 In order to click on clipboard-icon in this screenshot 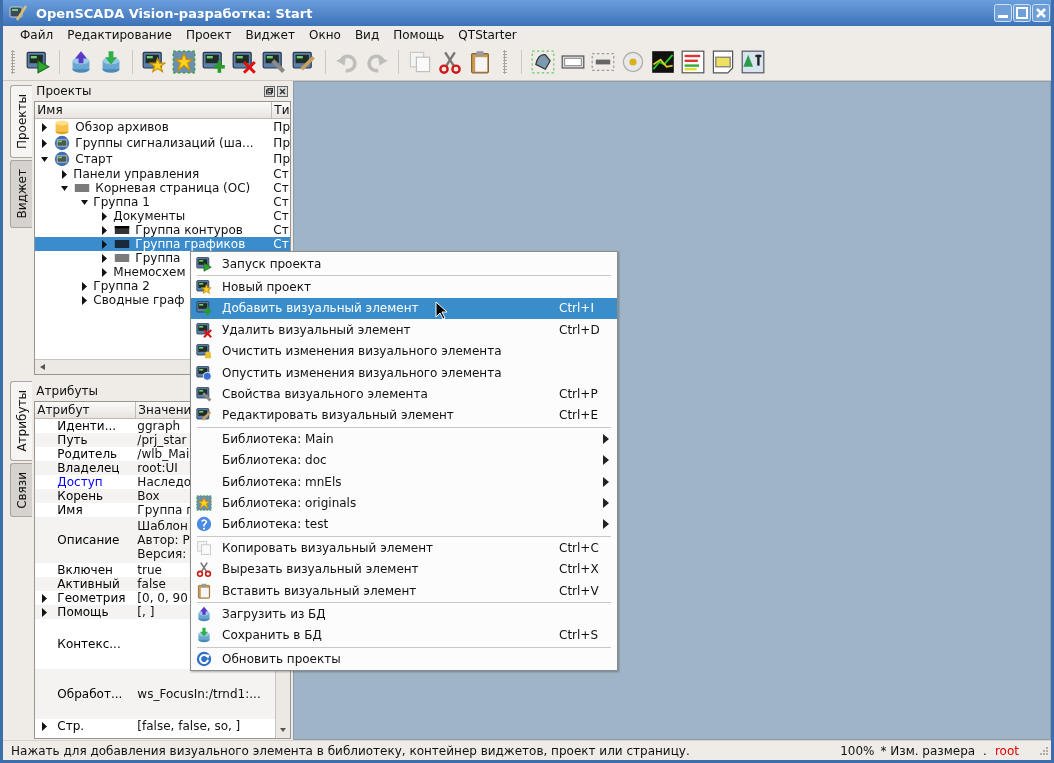, I will do `click(480, 62)`.